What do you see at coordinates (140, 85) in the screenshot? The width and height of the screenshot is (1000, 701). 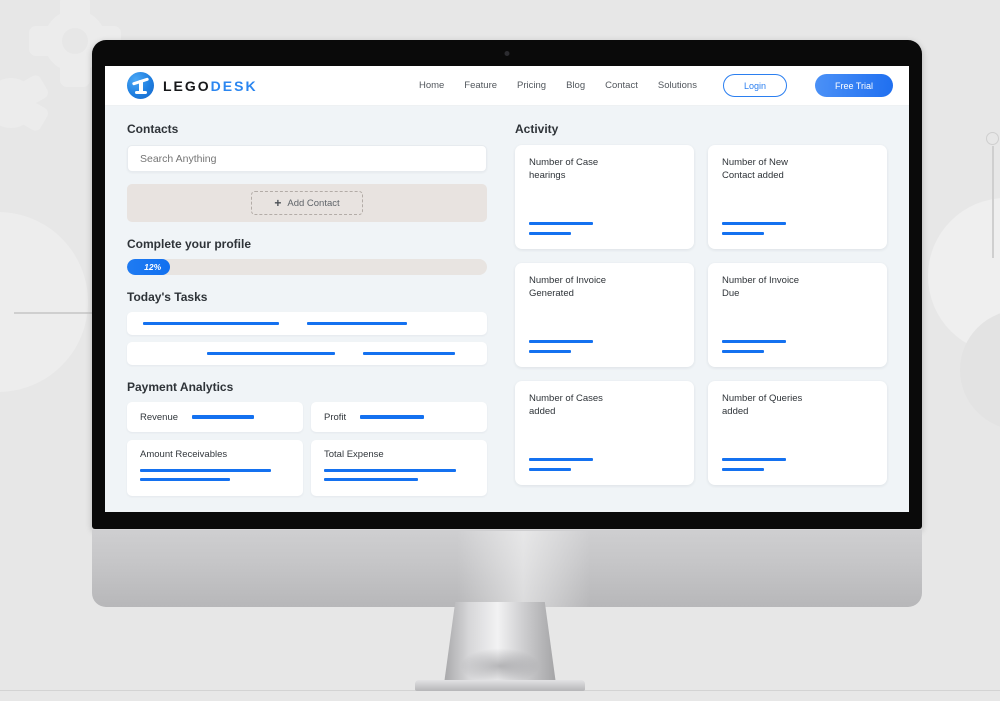 I see `gavel-icon` at bounding box center [140, 85].